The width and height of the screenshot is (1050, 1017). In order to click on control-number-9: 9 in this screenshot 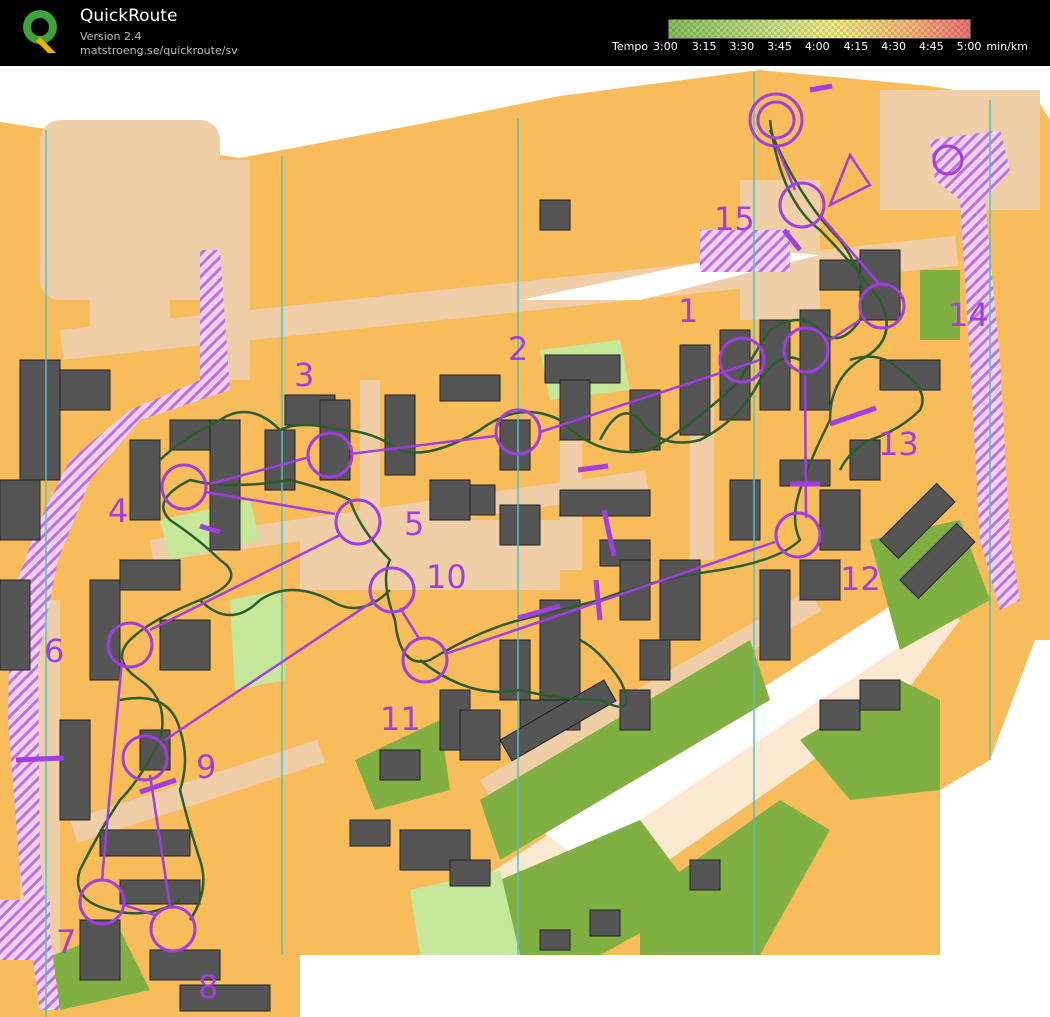, I will do `click(206, 767)`.